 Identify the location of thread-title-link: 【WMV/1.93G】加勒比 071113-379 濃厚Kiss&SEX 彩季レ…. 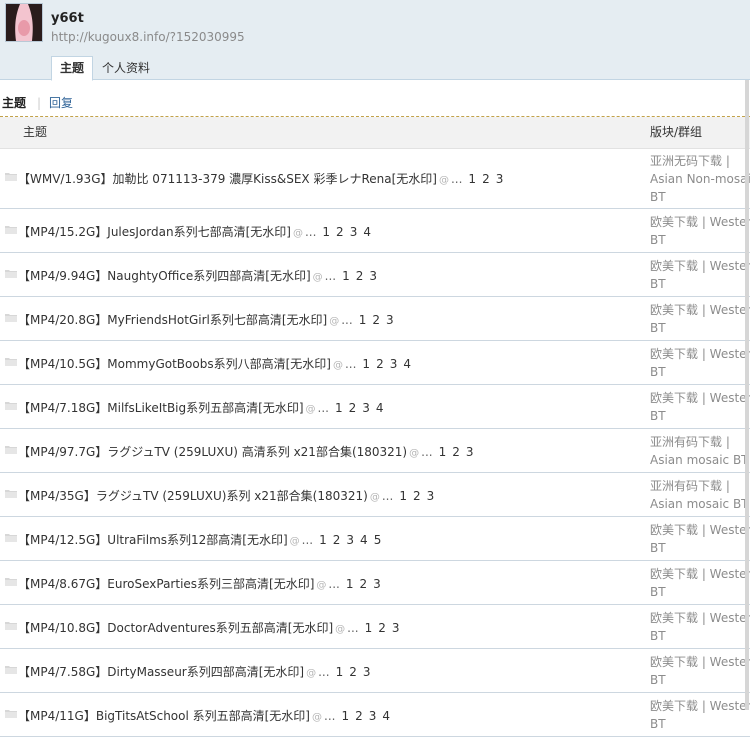
(227, 179).